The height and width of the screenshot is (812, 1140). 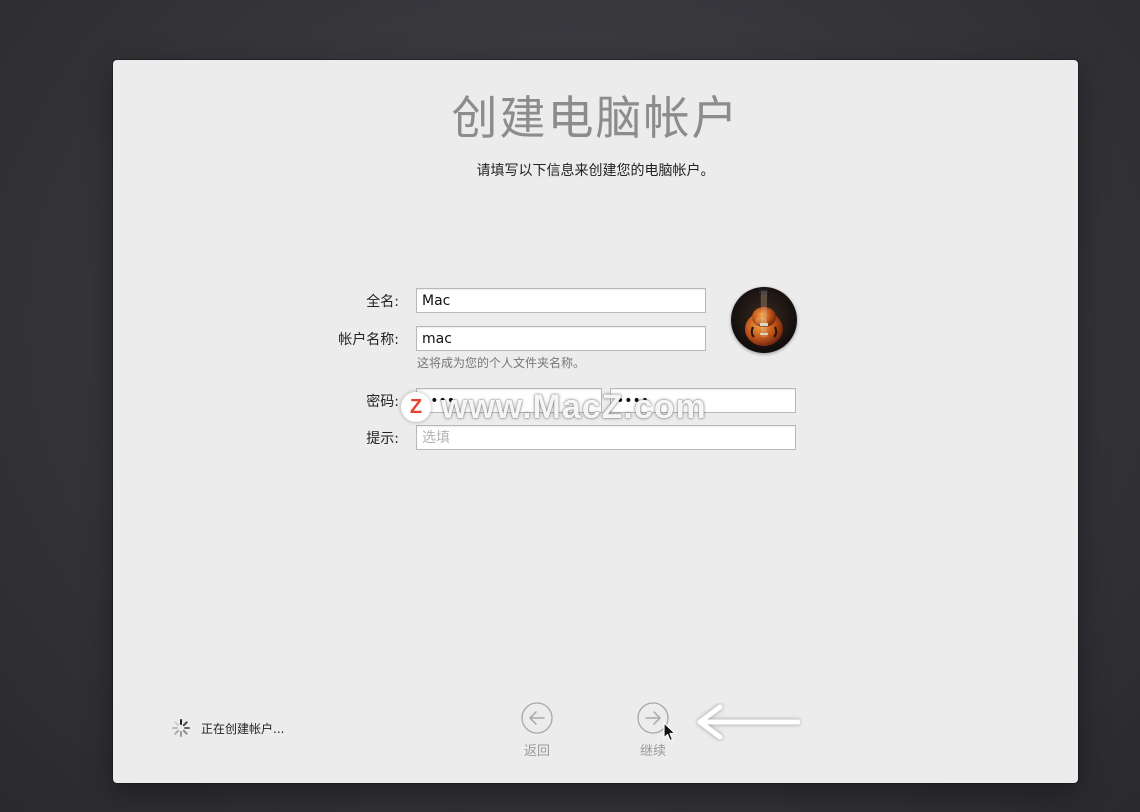 What do you see at coordinates (595, 171) in the screenshot?
I see `page-subtitle: 请填写以下信息来创建您的电脑帐户。` at bounding box center [595, 171].